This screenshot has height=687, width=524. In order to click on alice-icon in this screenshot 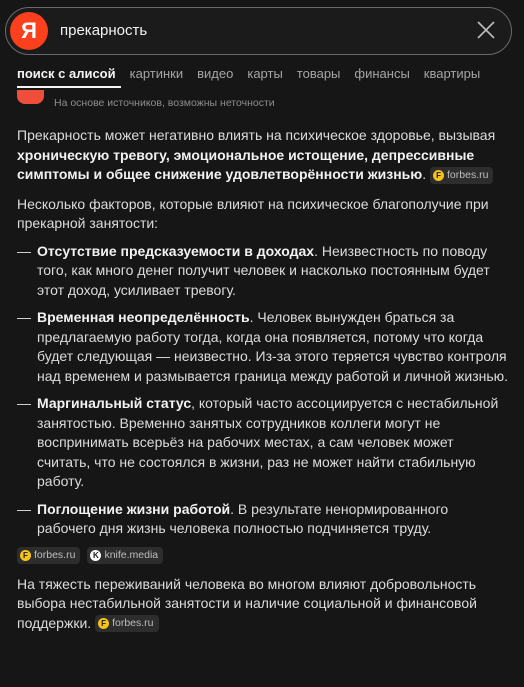, I will do `click(30, 97)`.